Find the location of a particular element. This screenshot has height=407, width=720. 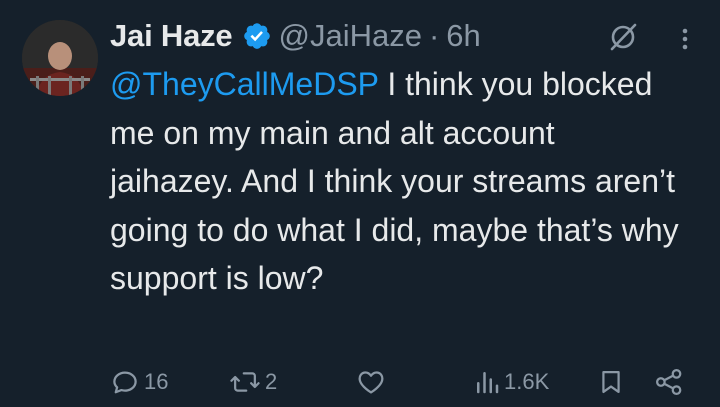

reply-count: 16 is located at coordinates (156, 381).